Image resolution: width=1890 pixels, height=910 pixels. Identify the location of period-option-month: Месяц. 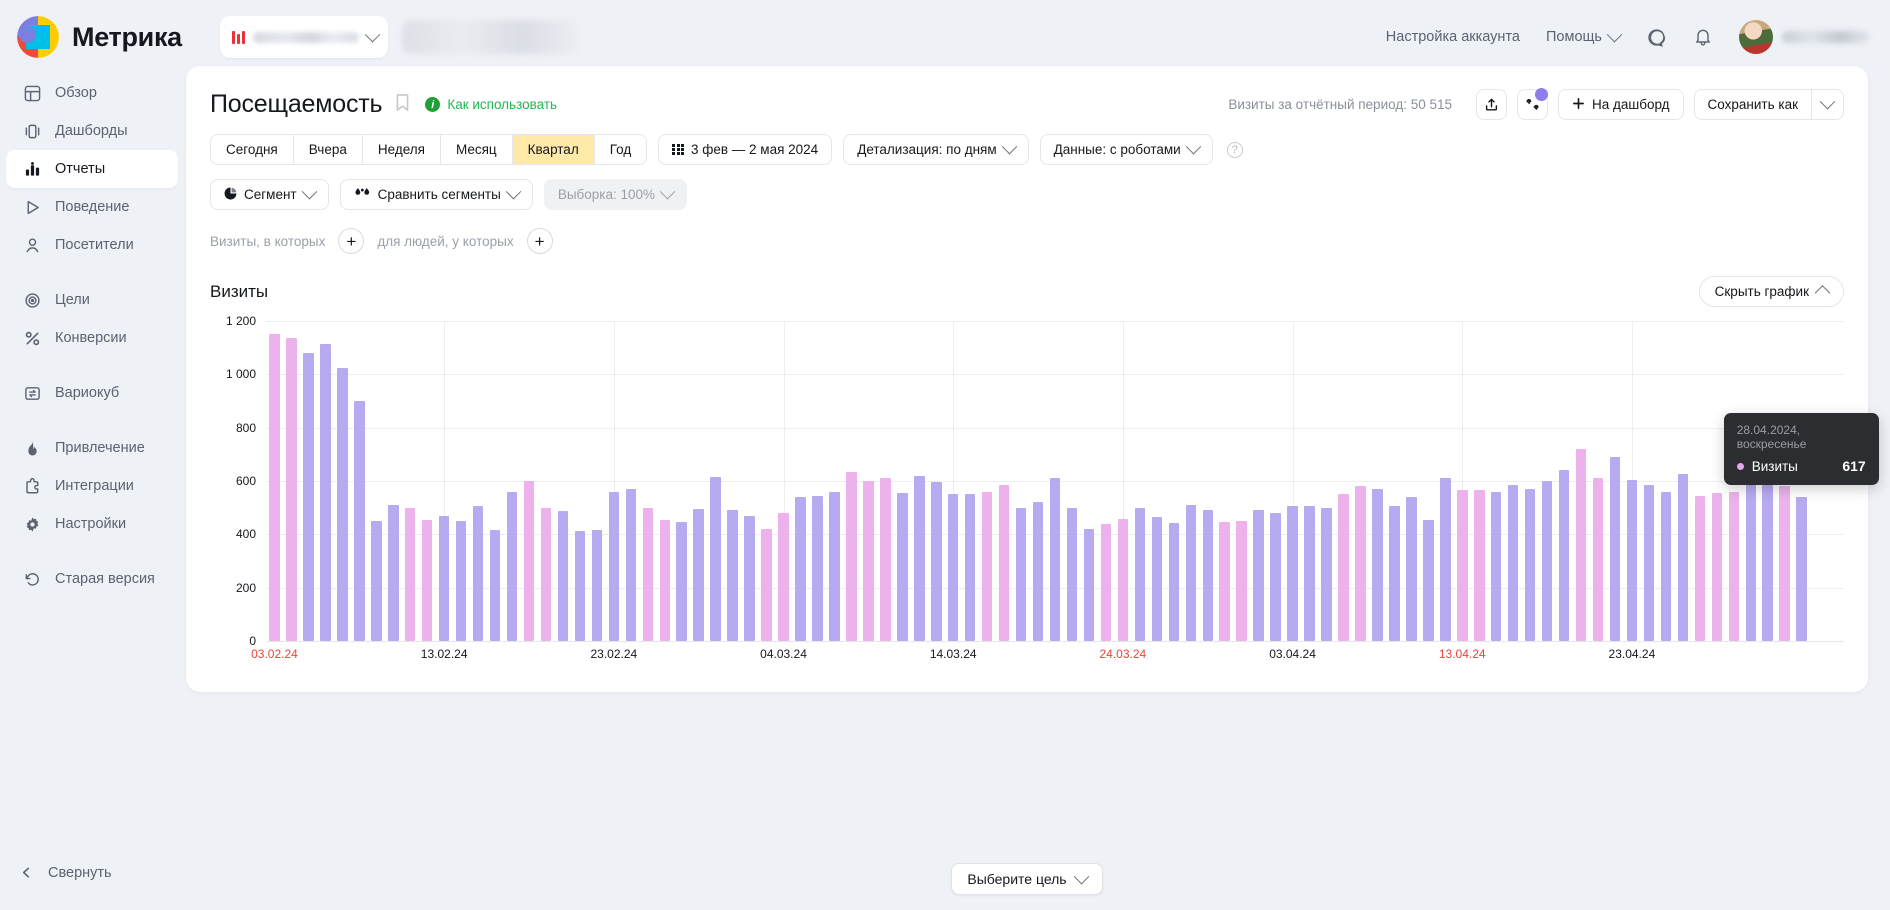
(476, 149).